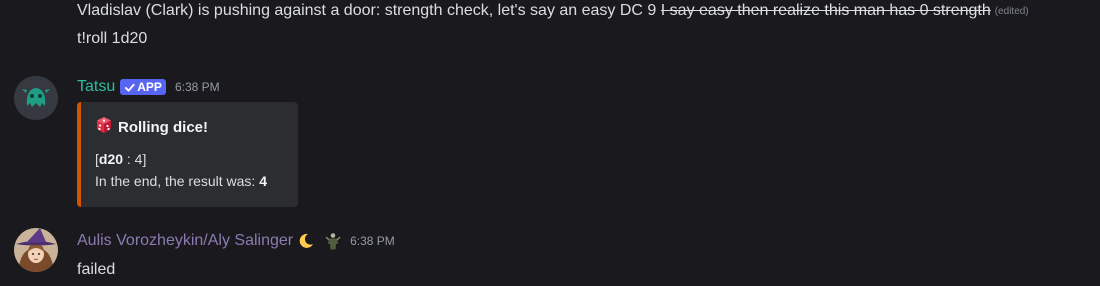 The height and width of the screenshot is (286, 1100). Describe the element at coordinates (1011, 11) in the screenshot. I see `edited-label: (edited)` at that location.